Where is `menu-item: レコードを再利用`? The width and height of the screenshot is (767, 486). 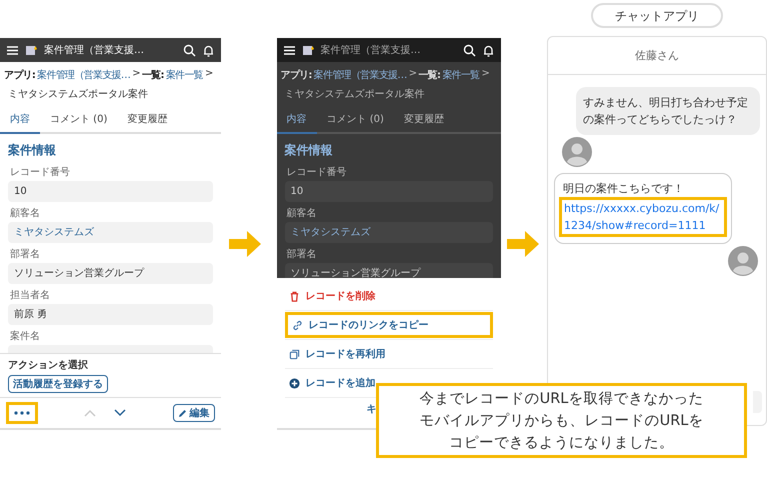 menu-item: レコードを再利用 is located at coordinates (337, 354).